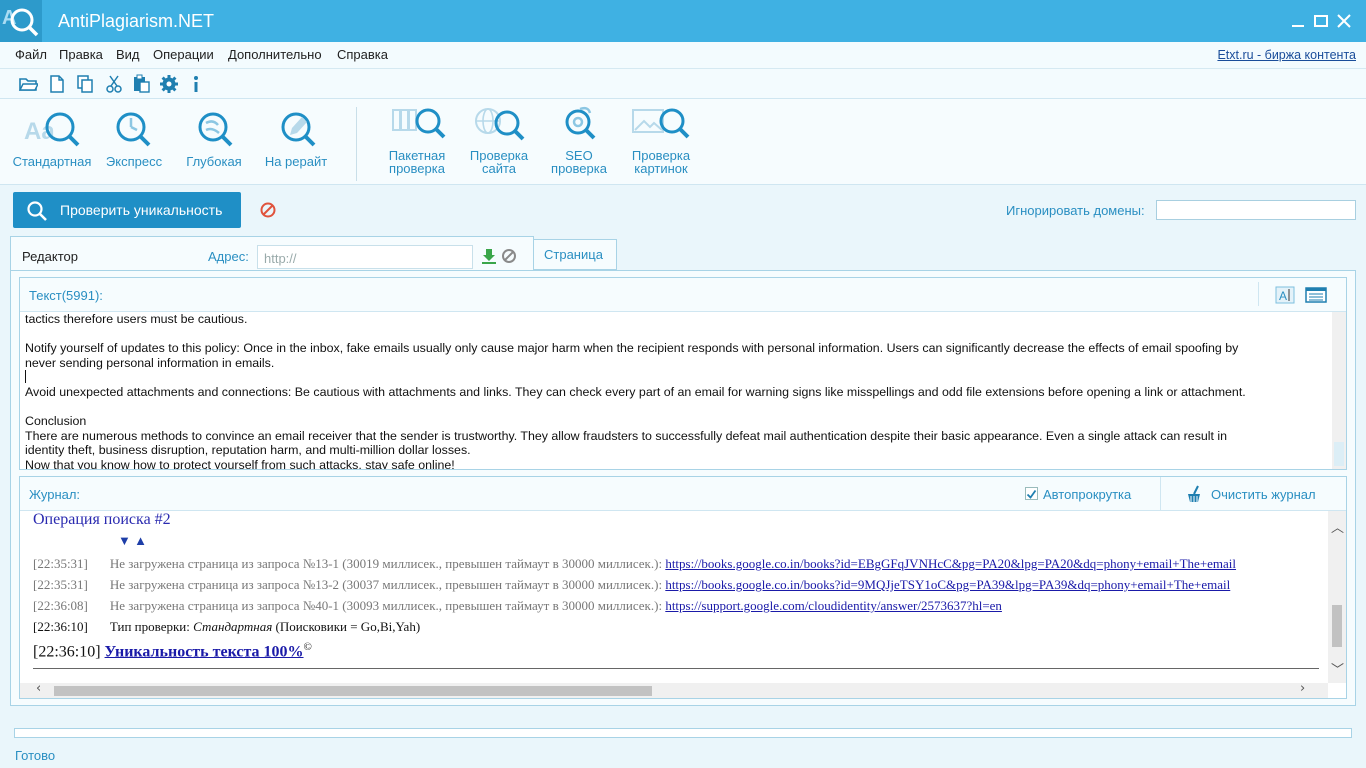 Image resolution: width=1366 pixels, height=768 pixels. I want to click on svg-text: Aa, so click(39, 131).